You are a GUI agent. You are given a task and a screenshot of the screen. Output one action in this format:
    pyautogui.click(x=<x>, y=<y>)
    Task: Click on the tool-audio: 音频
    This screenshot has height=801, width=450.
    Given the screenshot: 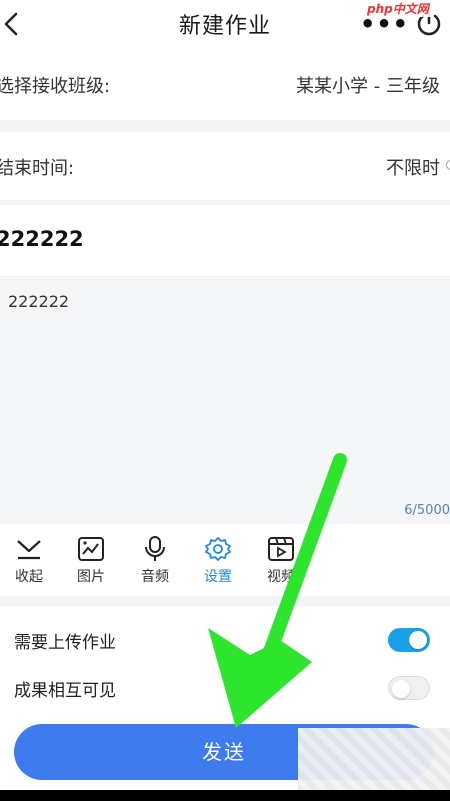 What is the action you would take?
    pyautogui.click(x=155, y=561)
    